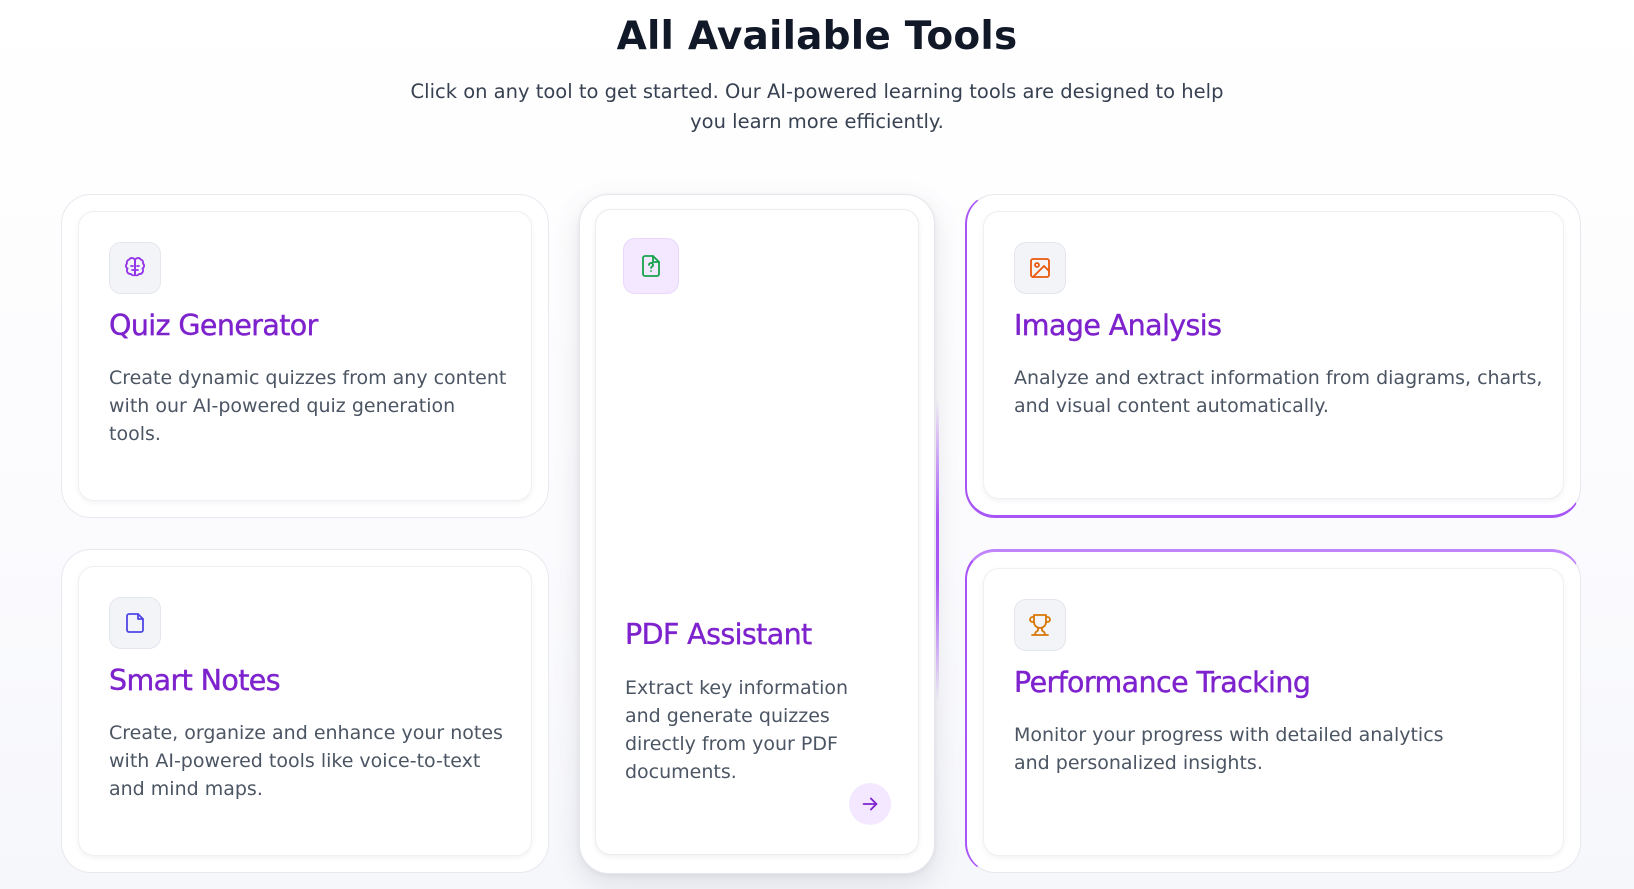  What do you see at coordinates (135, 623) in the screenshot?
I see `sticky-note-icon` at bounding box center [135, 623].